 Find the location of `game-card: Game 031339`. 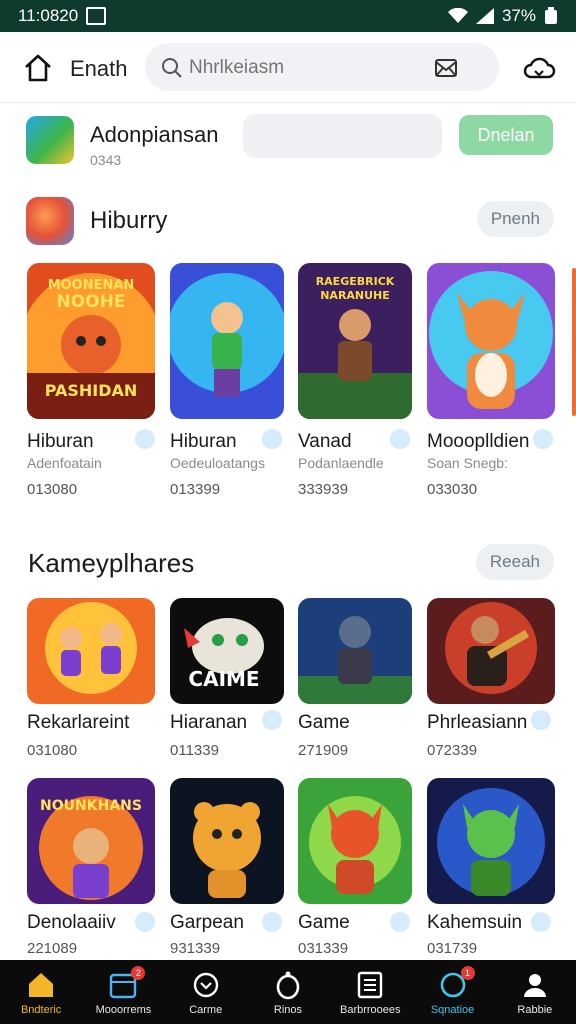

game-card: Game 031339 is located at coordinates (363, 867).